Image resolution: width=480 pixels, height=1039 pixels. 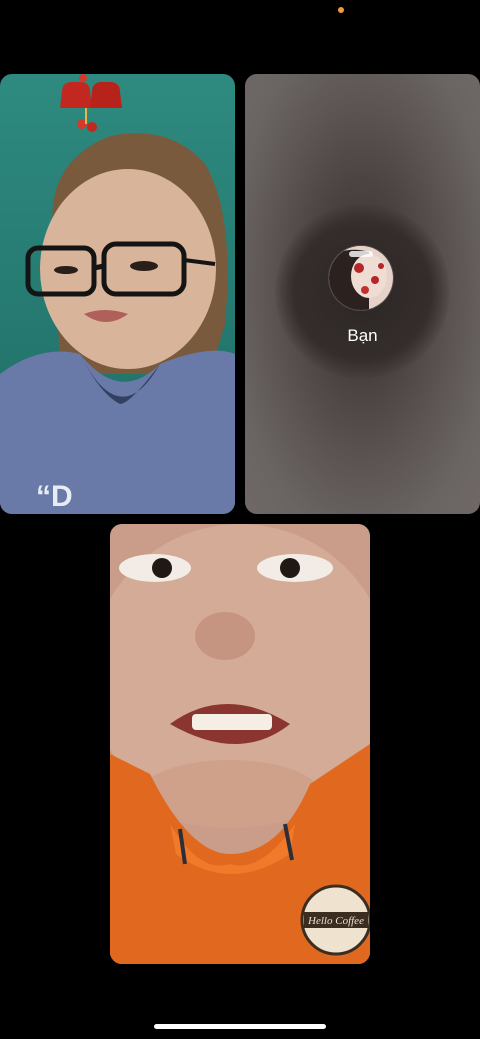 What do you see at coordinates (361, 278) in the screenshot?
I see `profile-avatar-icon` at bounding box center [361, 278].